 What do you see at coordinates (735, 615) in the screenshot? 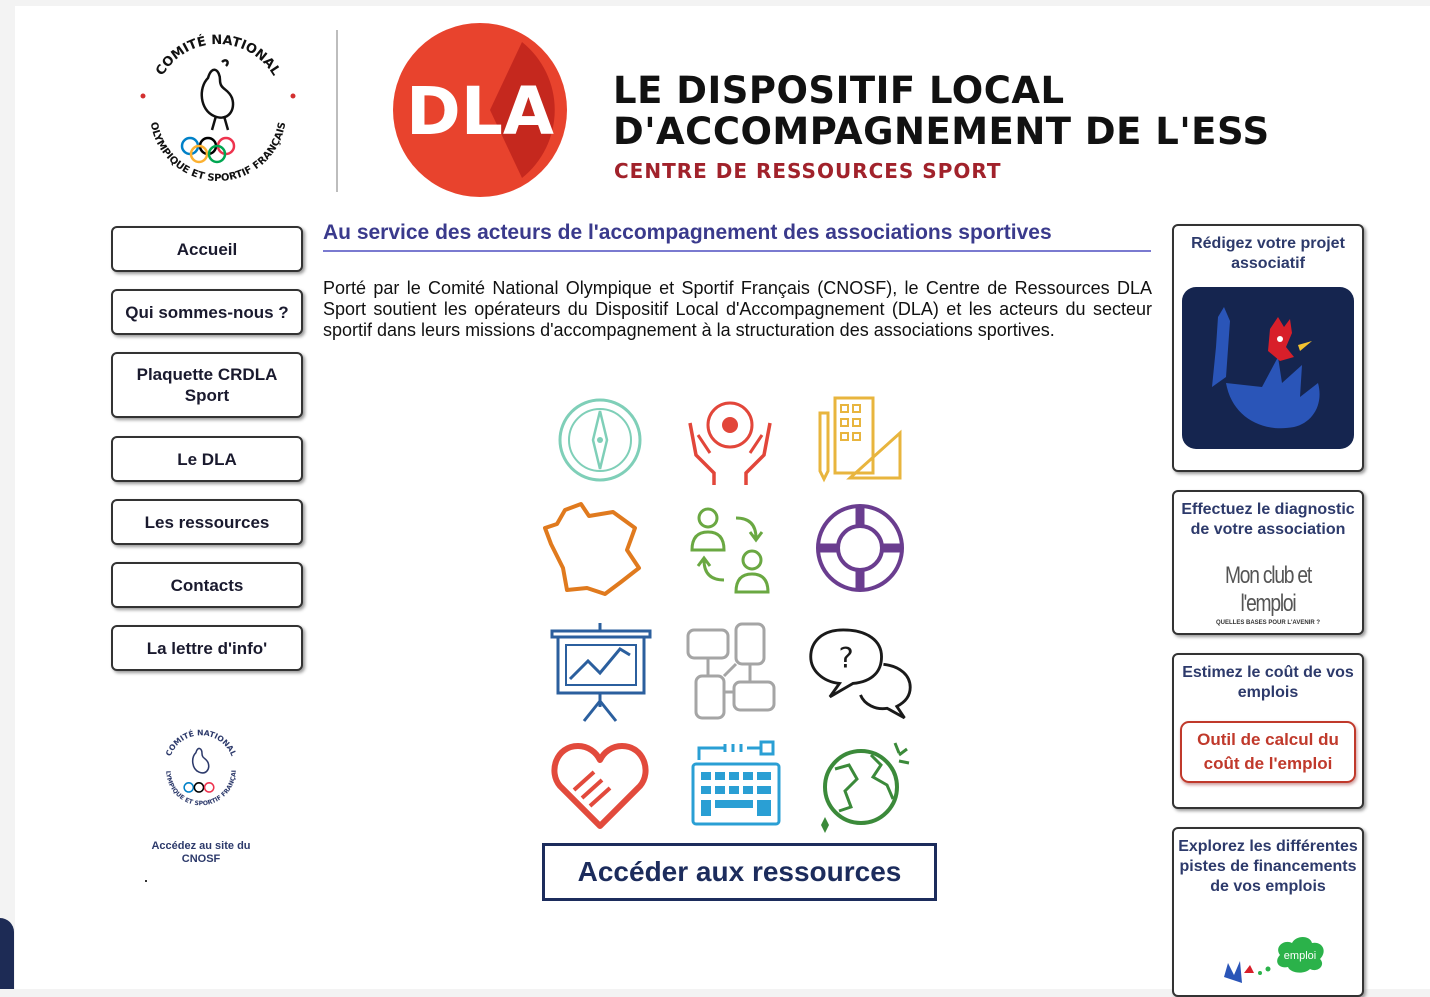
I see `resources-icon-grid: ?` at bounding box center [735, 615].